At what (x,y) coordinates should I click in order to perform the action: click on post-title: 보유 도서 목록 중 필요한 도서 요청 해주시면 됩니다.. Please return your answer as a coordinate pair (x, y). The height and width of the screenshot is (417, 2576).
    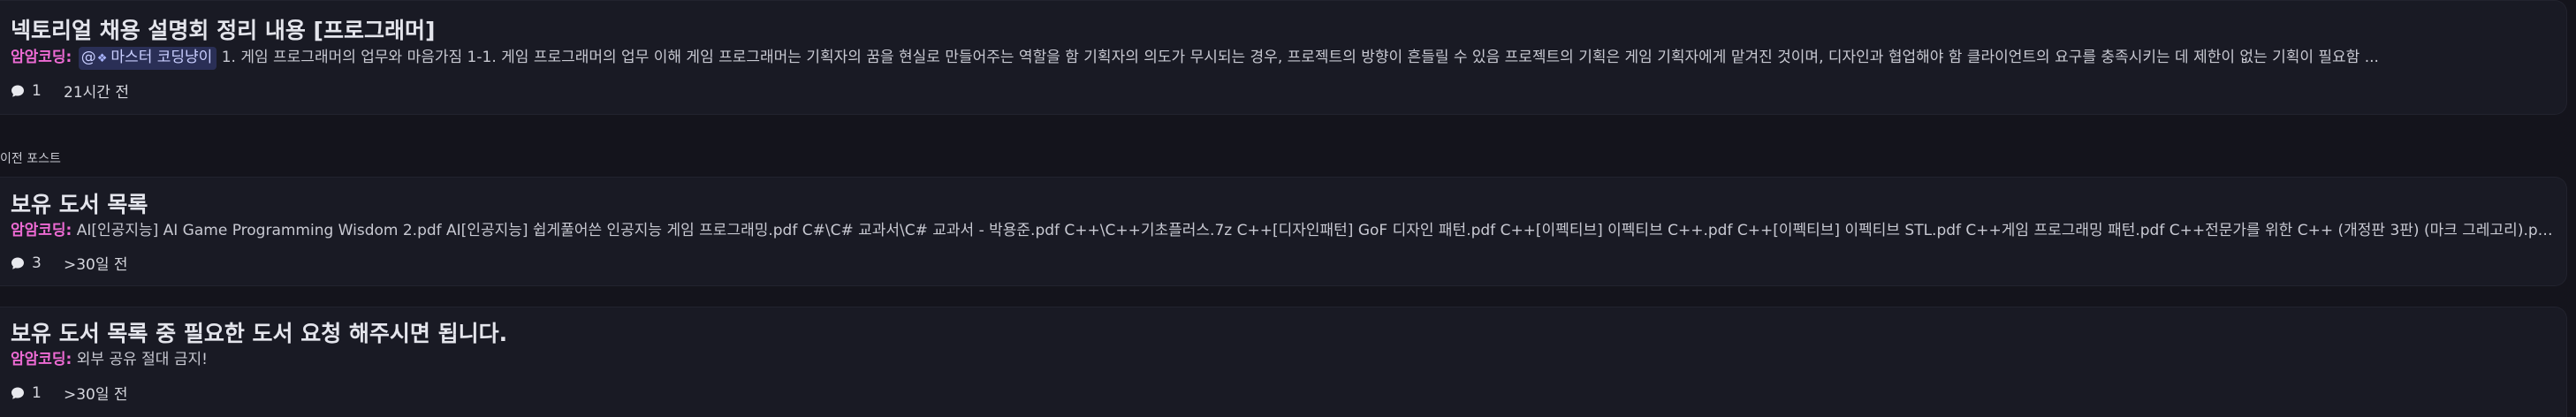
    Looking at the image, I should click on (259, 332).